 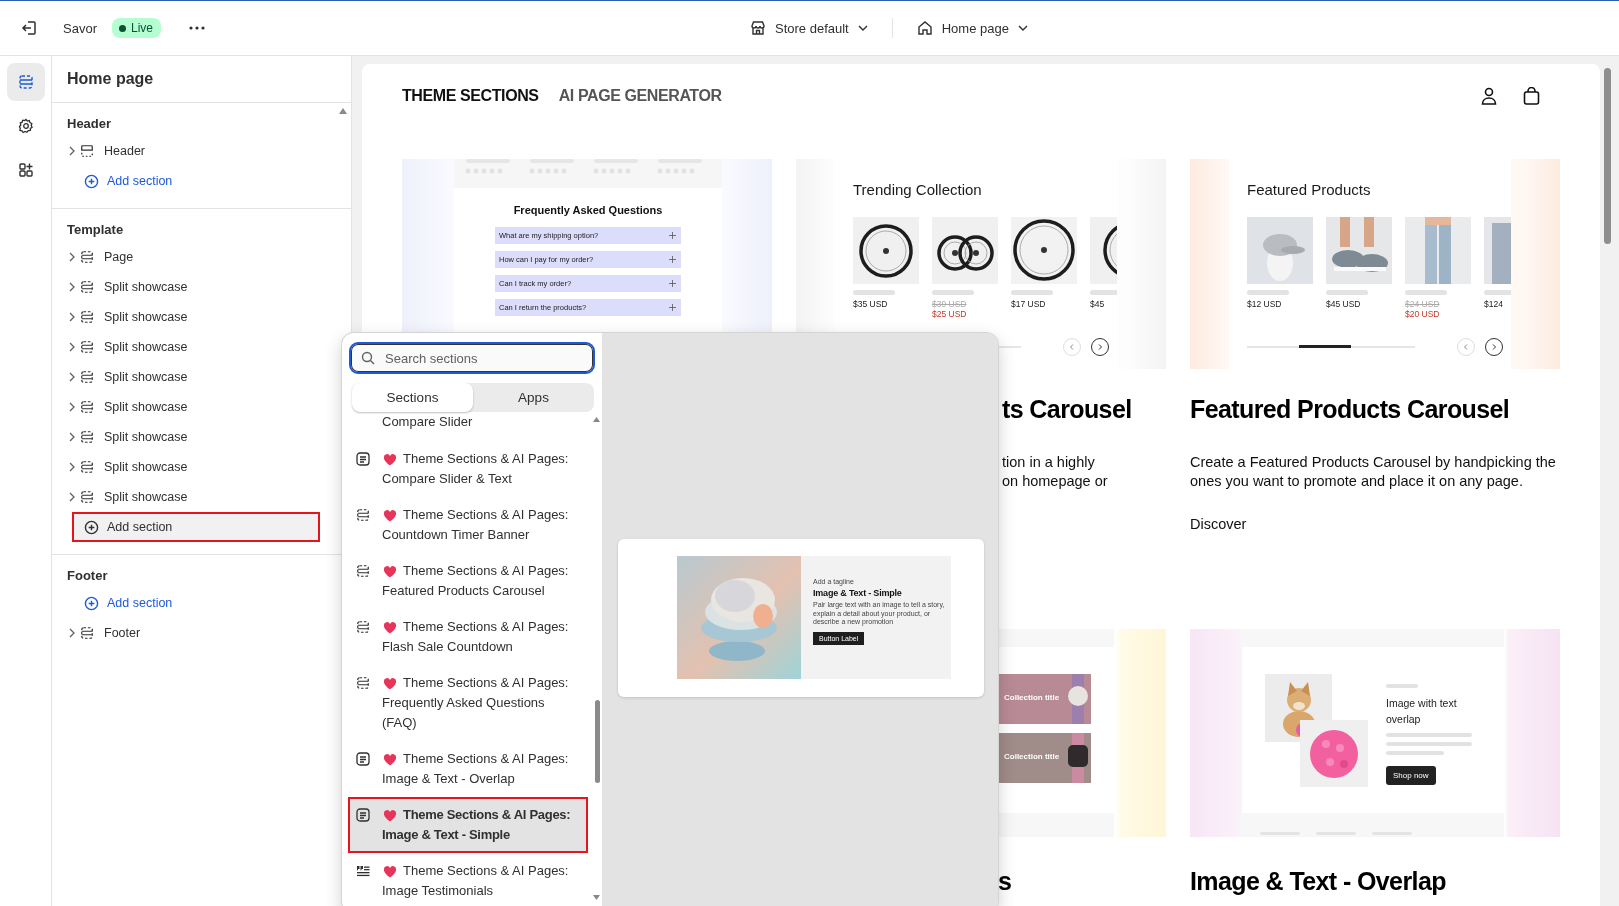 I want to click on section-option: Theme Sections & AI Pages: Featured Products Carousel, so click(x=468, y=581).